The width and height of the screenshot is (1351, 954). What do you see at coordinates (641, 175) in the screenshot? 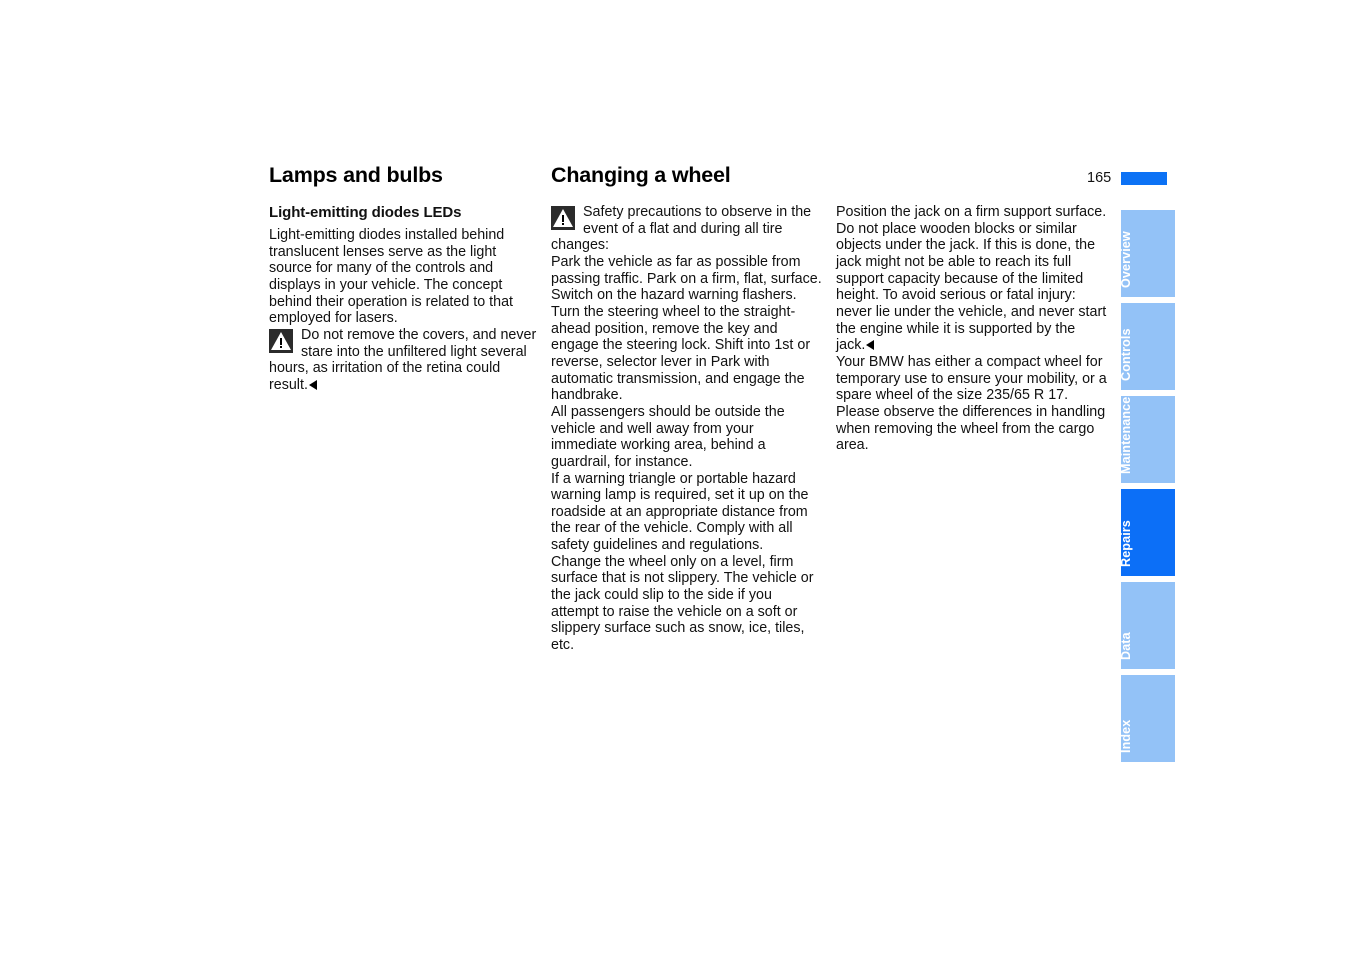
I see `section-heading-changing-a-wheel: Changing a wheel` at bounding box center [641, 175].